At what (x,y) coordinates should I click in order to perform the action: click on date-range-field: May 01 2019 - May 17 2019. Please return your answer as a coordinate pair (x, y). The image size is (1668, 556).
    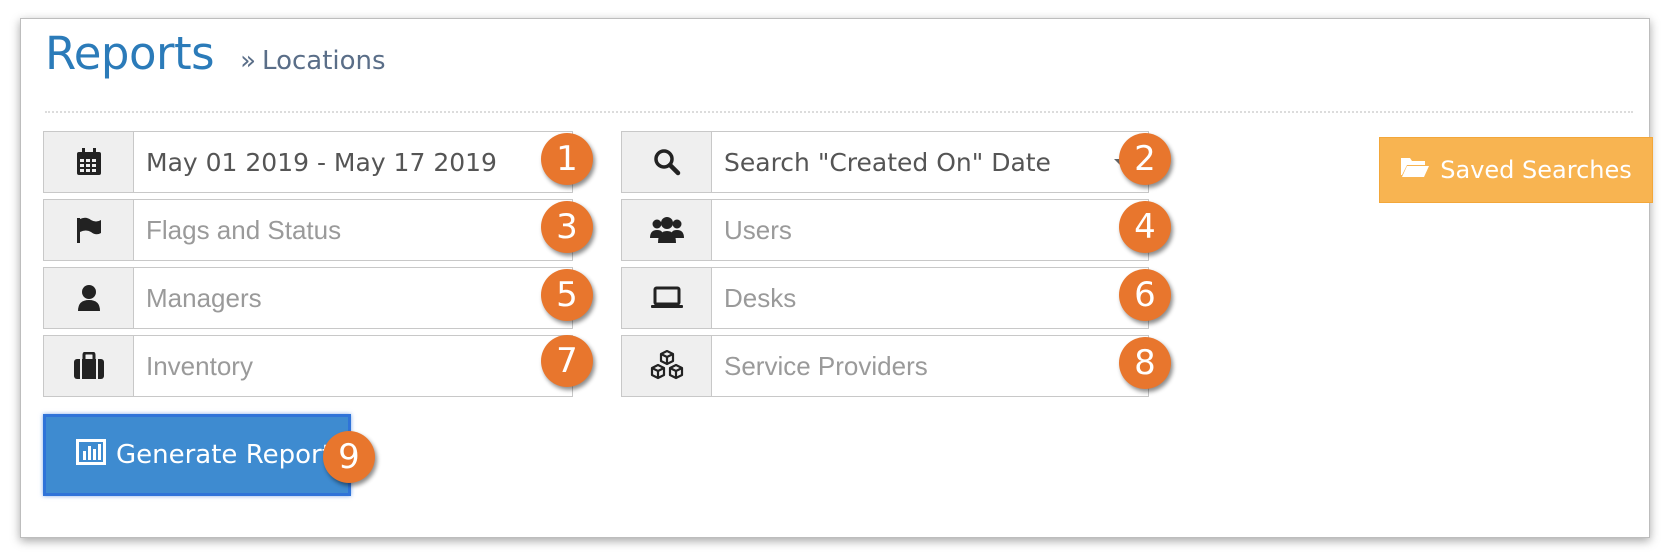
    Looking at the image, I should click on (308, 162).